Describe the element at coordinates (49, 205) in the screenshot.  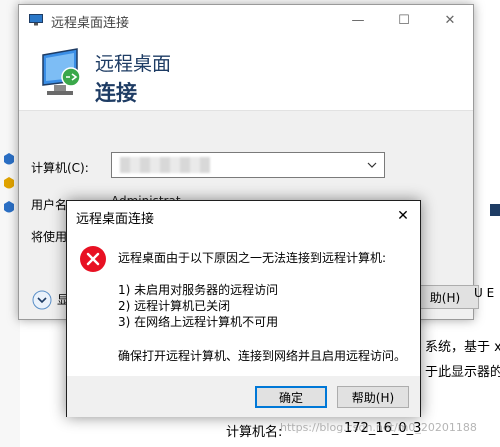
I see `username-label: 用户名` at that location.